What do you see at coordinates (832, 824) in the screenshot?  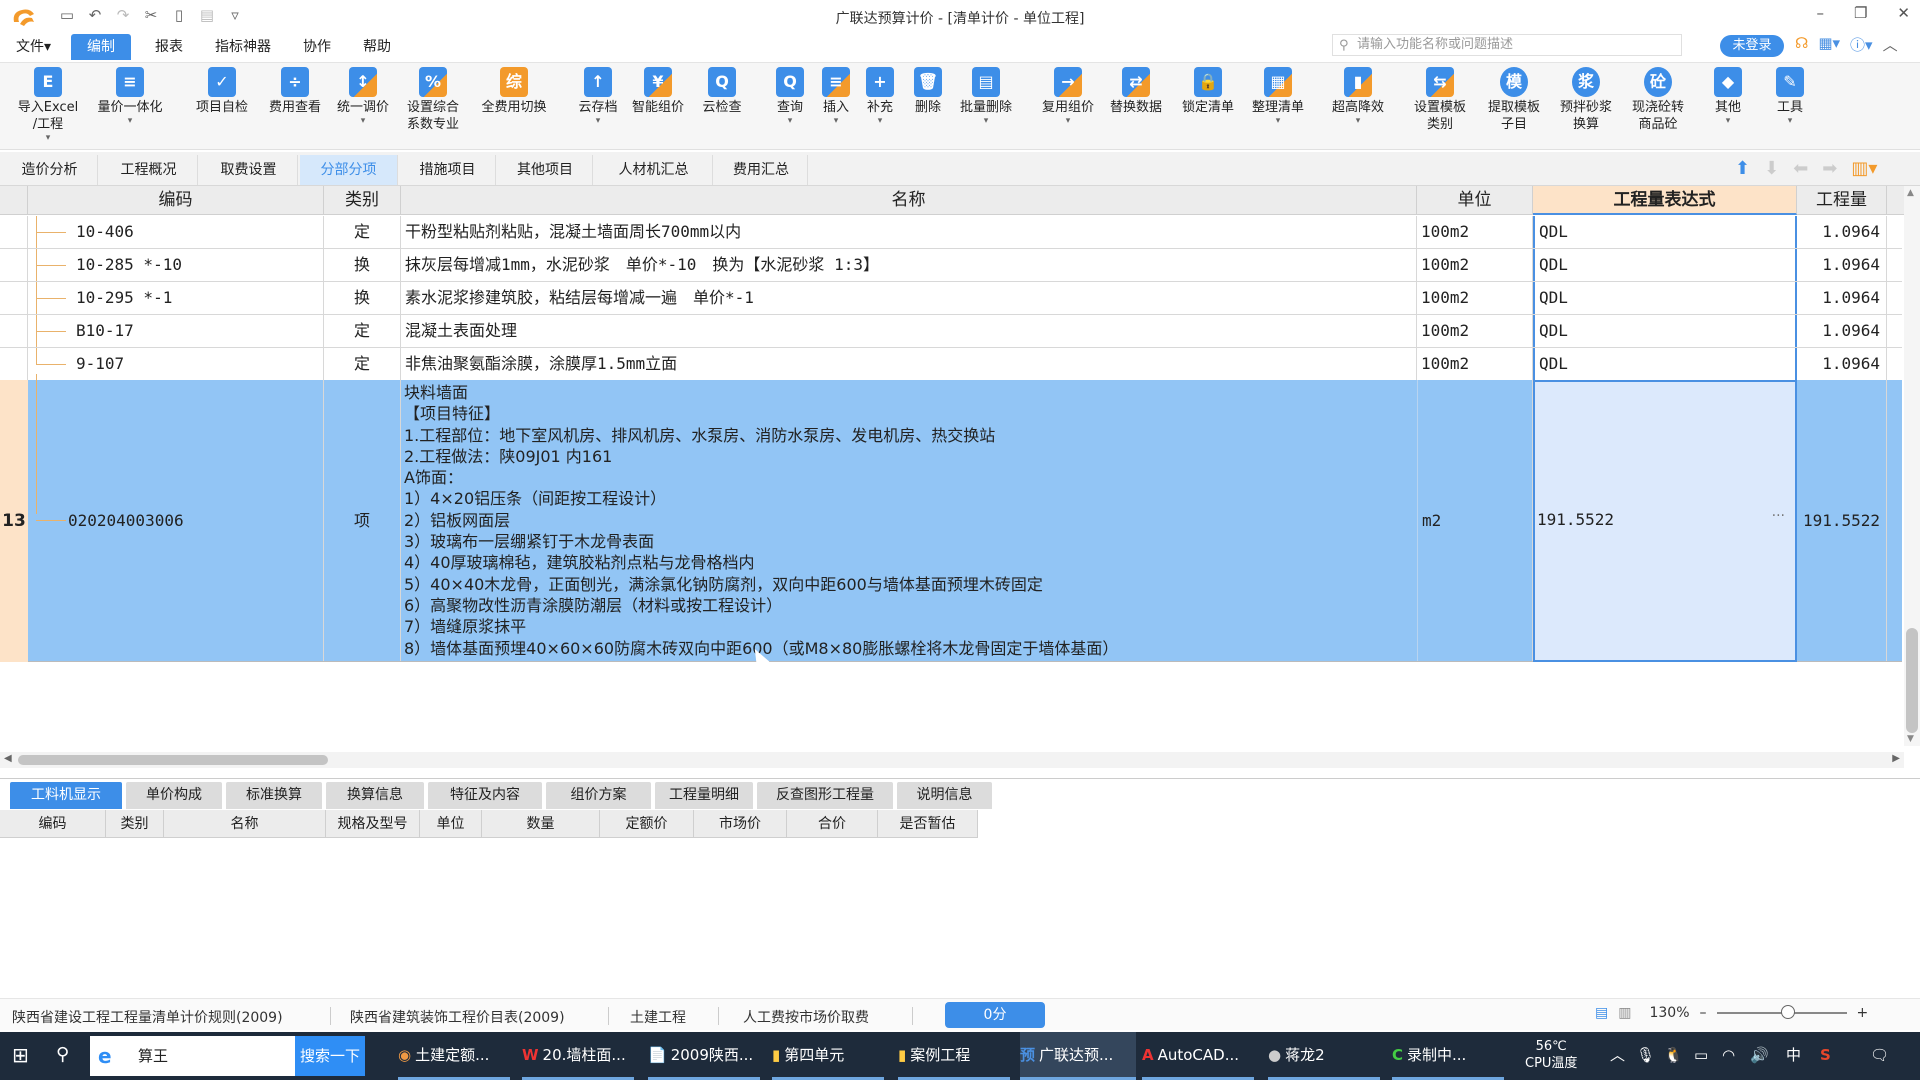 I see `detail-header-8: 合价` at bounding box center [832, 824].